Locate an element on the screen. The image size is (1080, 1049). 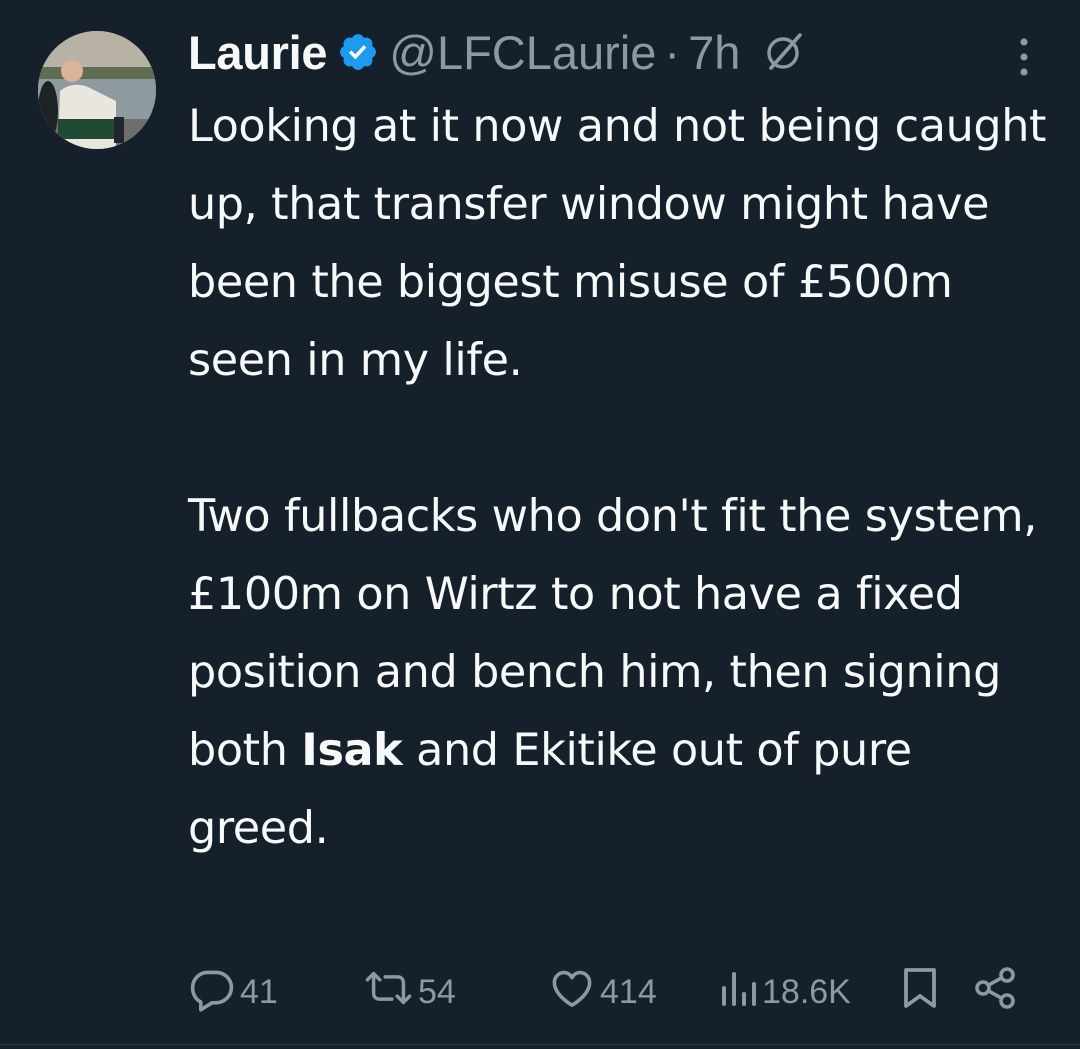
views-icon is located at coordinates (738, 992).